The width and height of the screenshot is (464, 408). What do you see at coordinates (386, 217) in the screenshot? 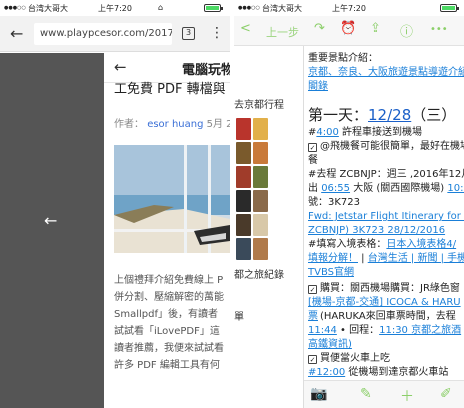
I see `link-flight-itinerary: Fwd: Jetstar Flight Itinerary for Book` at bounding box center [386, 217].